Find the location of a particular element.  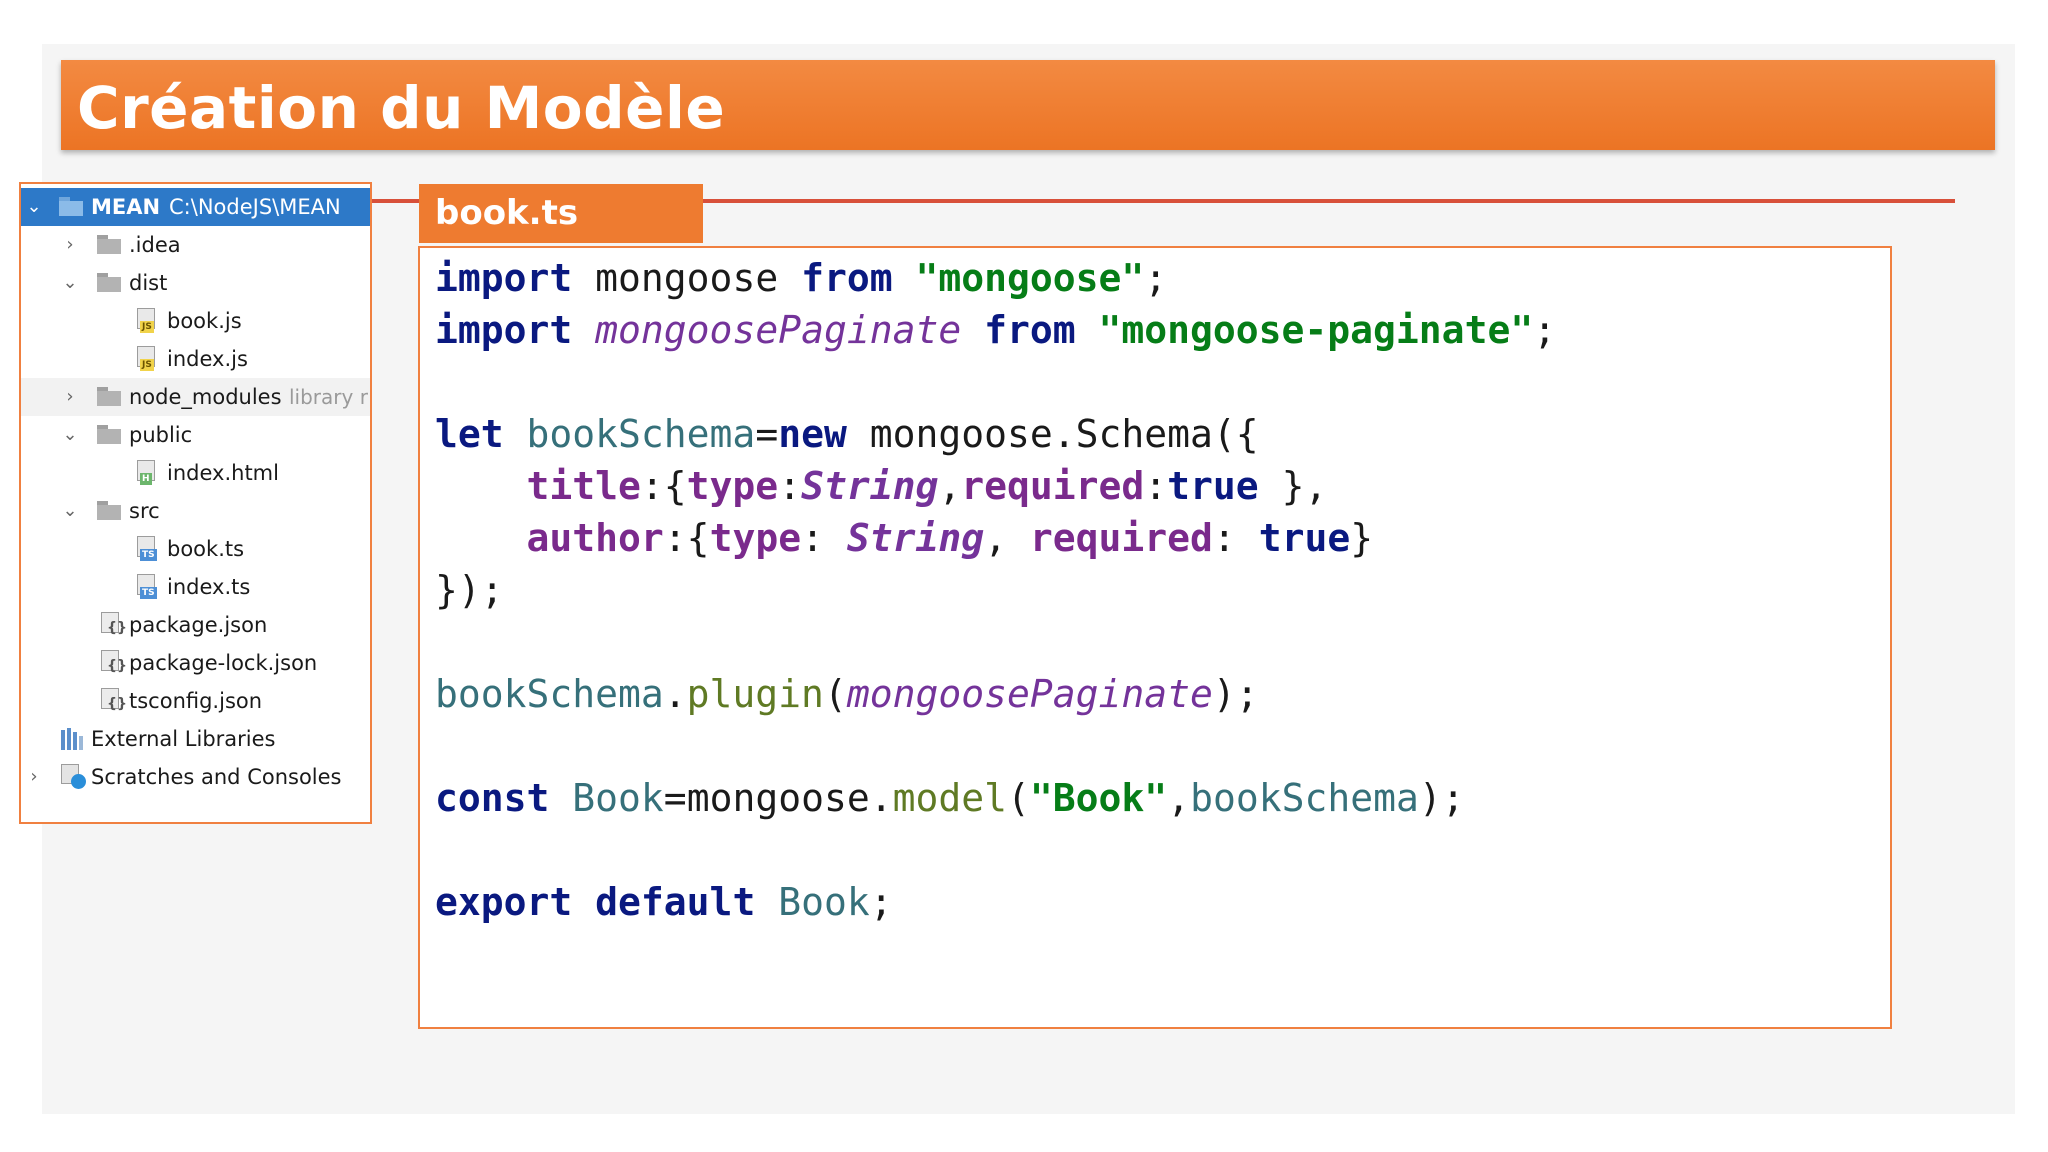

tree-item-index-js: JS index.js is located at coordinates (195, 359).